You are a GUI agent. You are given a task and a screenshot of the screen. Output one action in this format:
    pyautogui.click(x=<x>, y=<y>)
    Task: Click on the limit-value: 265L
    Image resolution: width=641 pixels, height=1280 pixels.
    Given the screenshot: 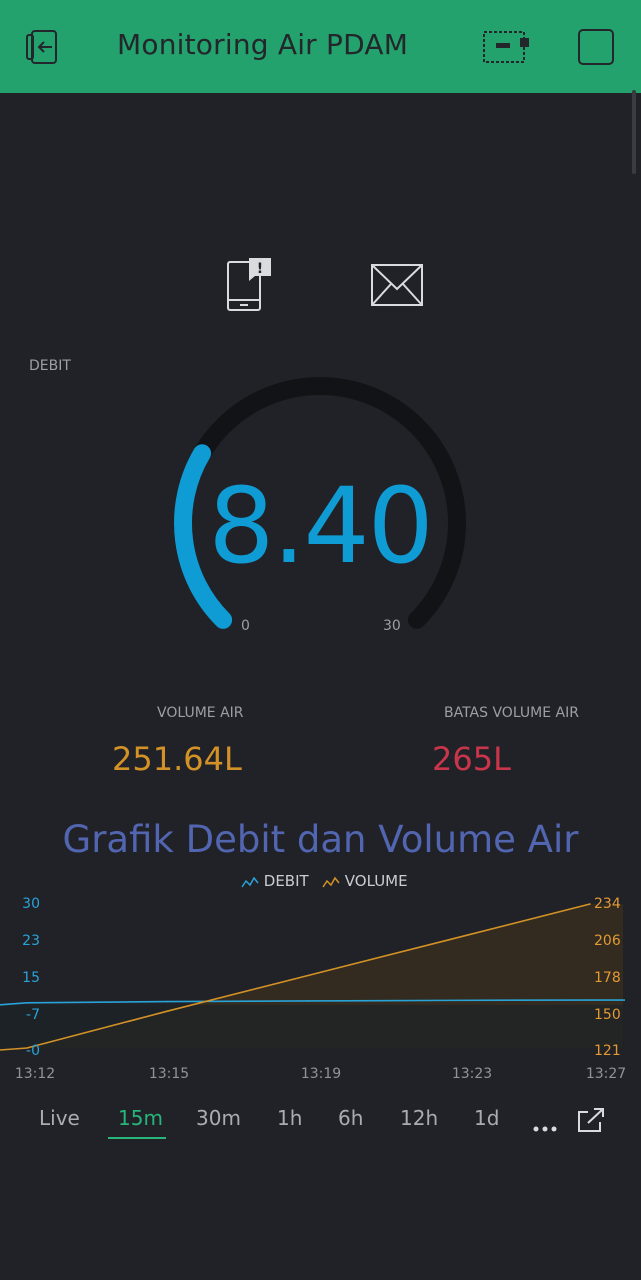 What is the action you would take?
    pyautogui.click(x=471, y=759)
    